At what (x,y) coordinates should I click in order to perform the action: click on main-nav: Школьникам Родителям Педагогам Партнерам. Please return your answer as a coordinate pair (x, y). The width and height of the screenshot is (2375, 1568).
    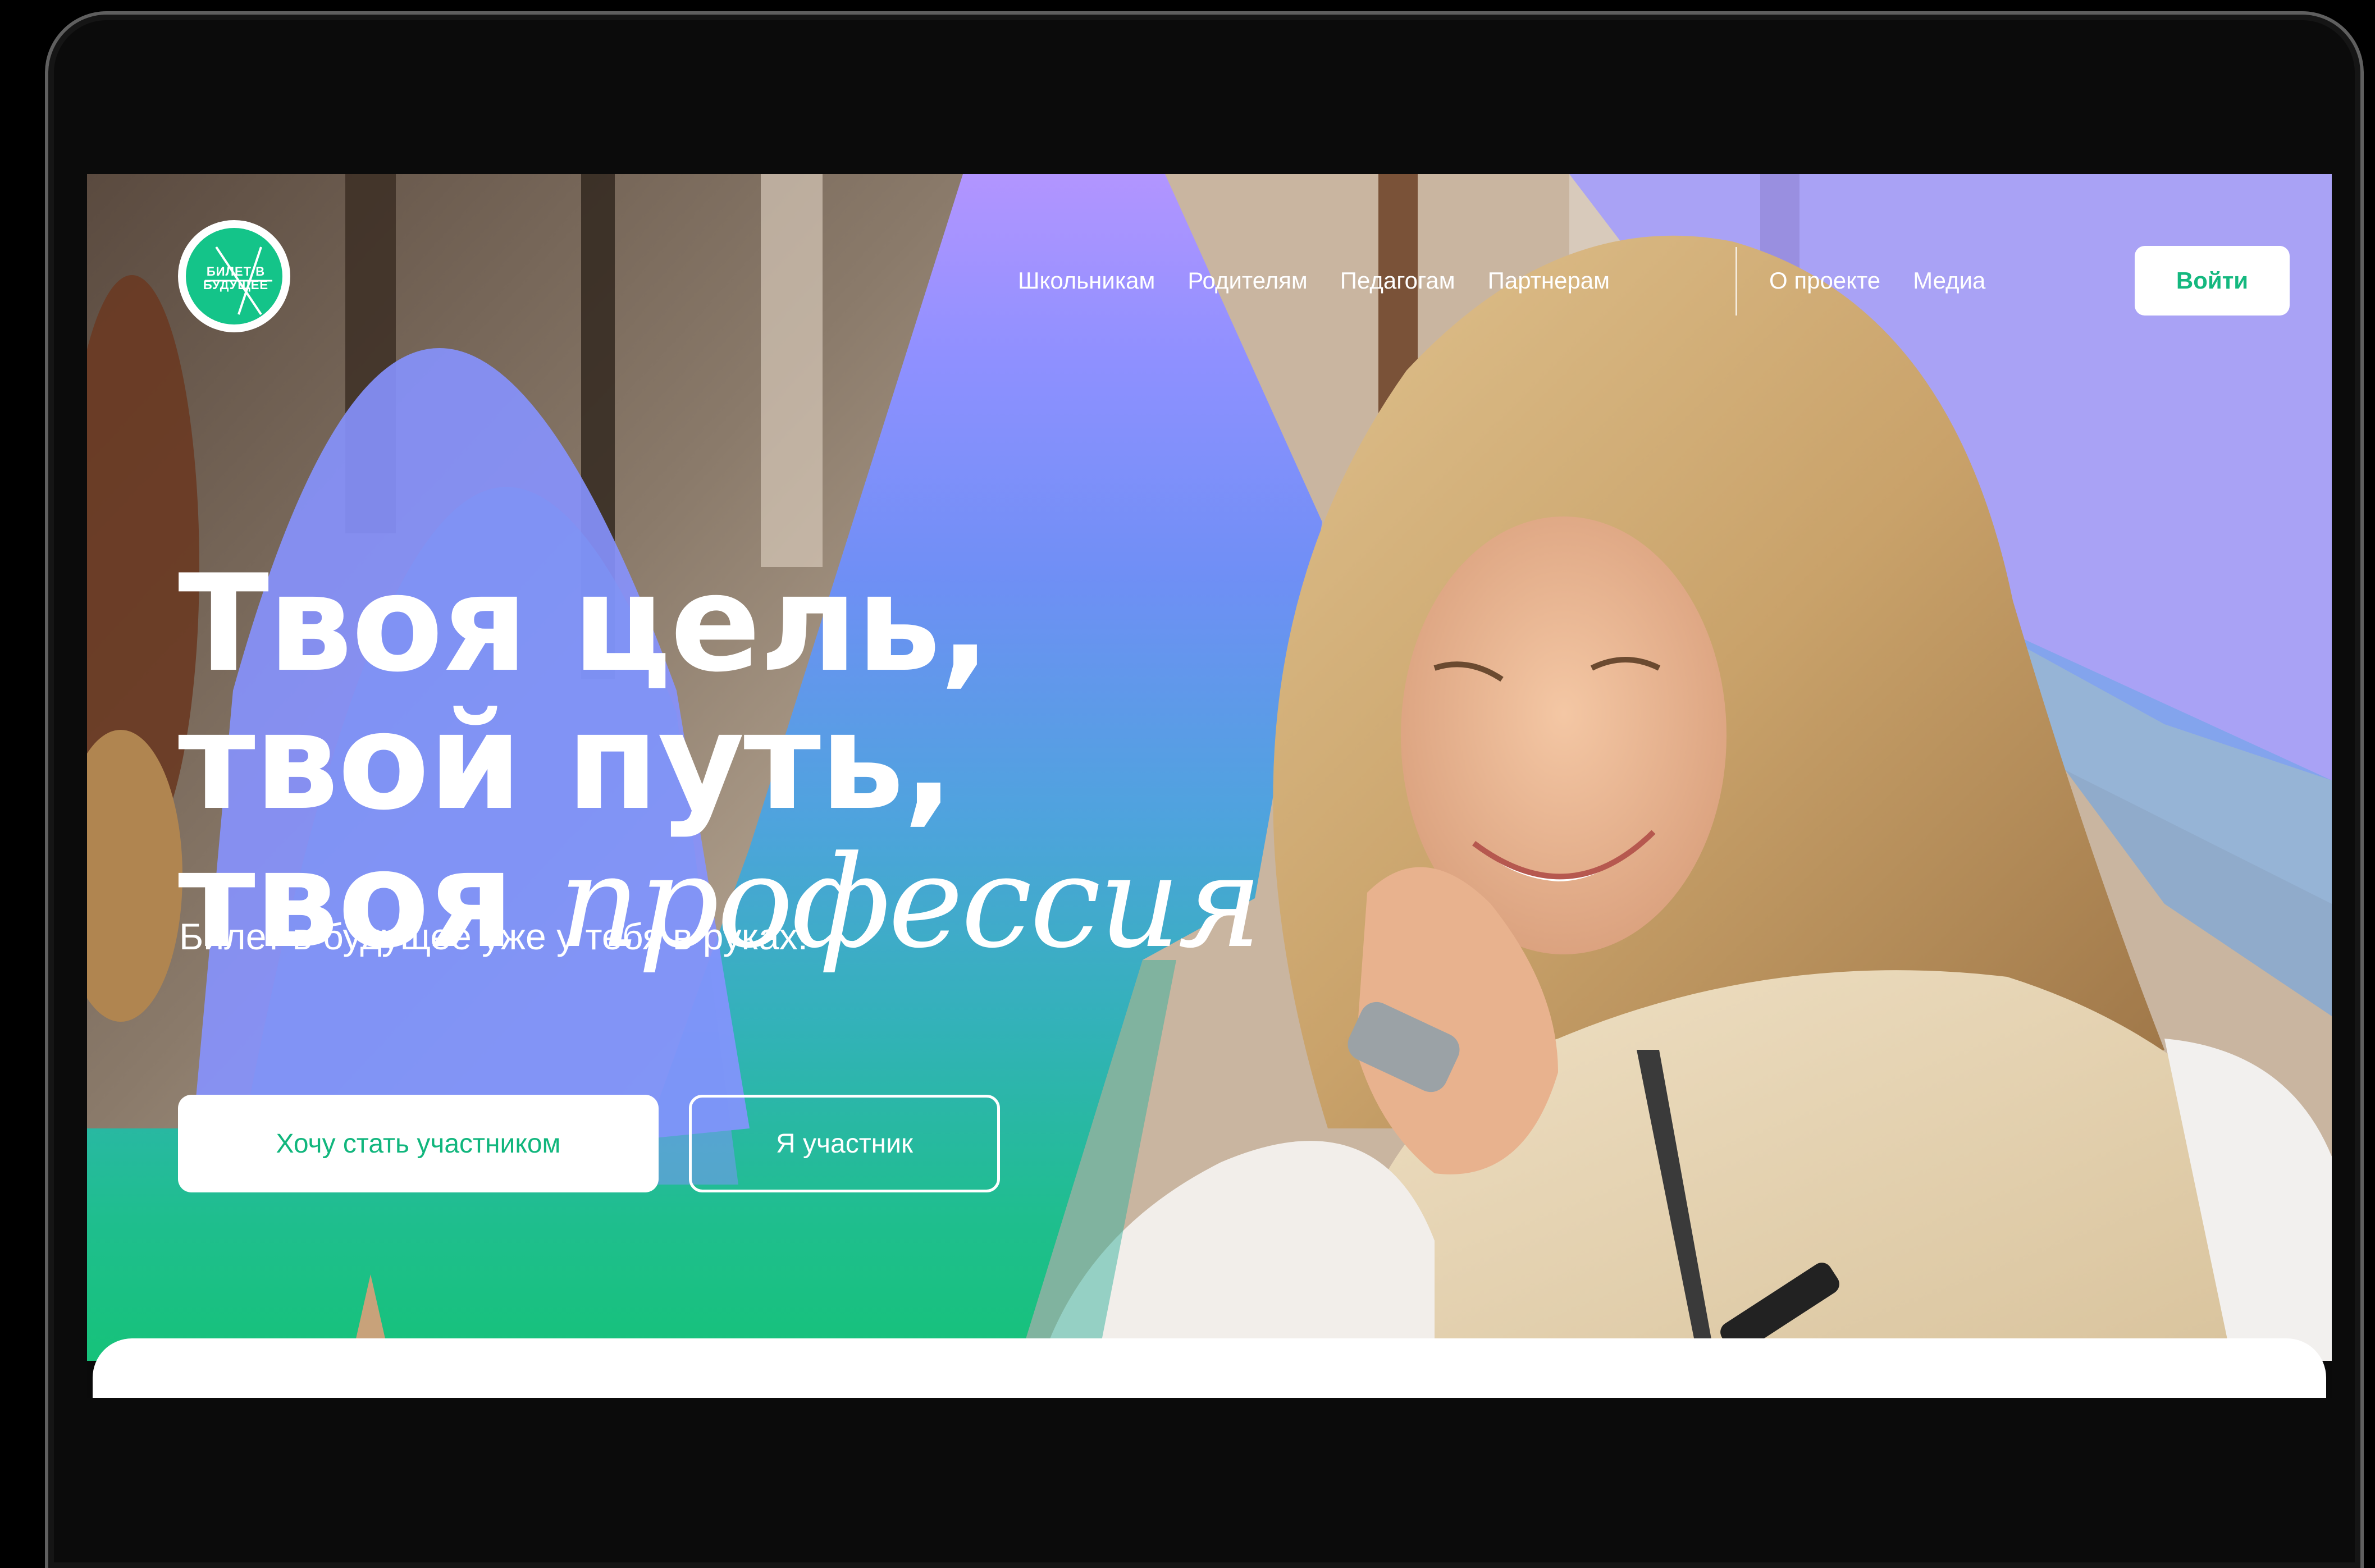
    Looking at the image, I should click on (1330, 281).